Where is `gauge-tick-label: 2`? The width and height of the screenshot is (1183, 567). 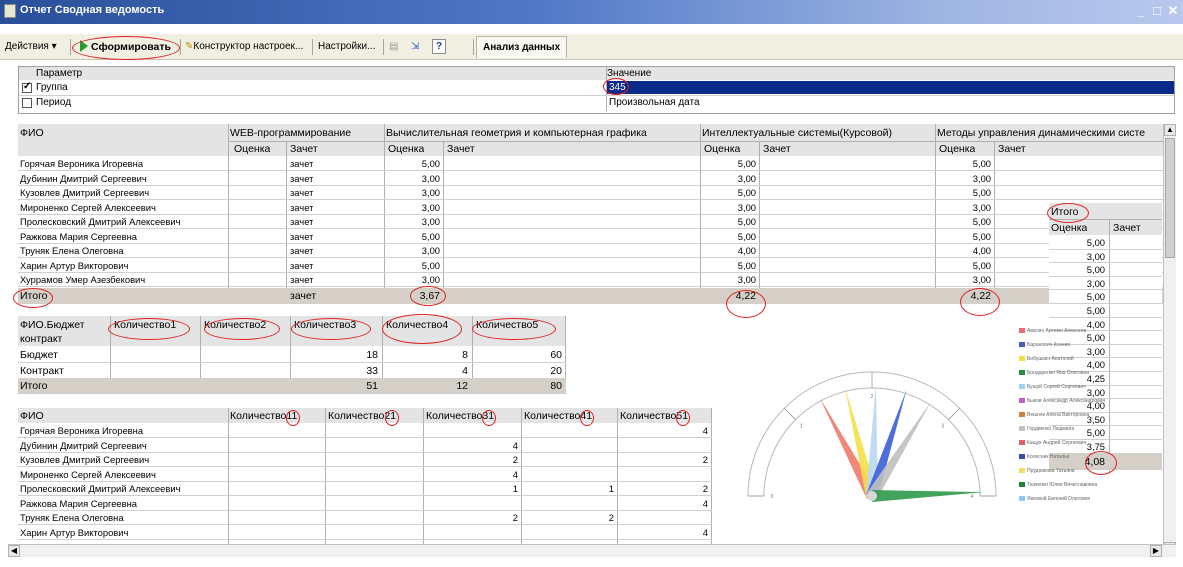
gauge-tick-label: 2 is located at coordinates (872, 397).